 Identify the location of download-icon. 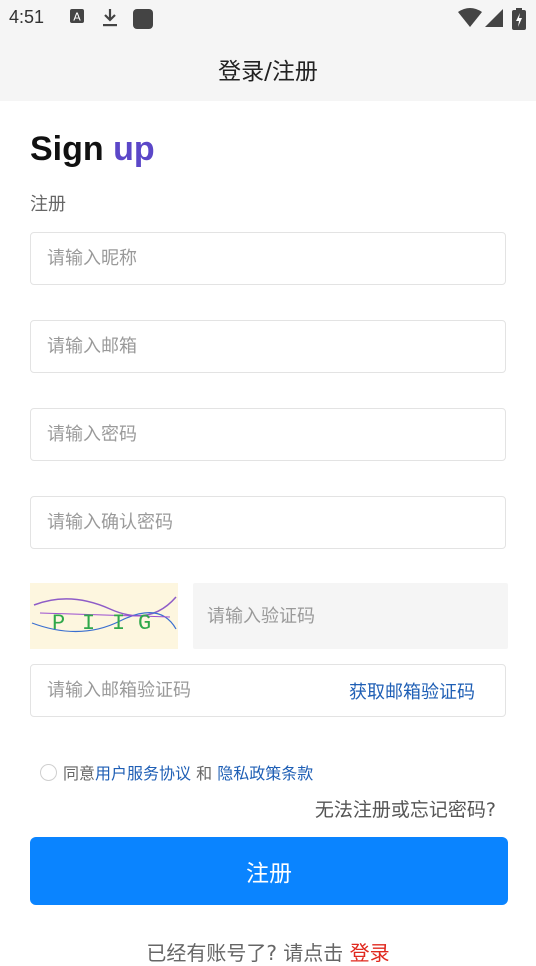
(110, 18).